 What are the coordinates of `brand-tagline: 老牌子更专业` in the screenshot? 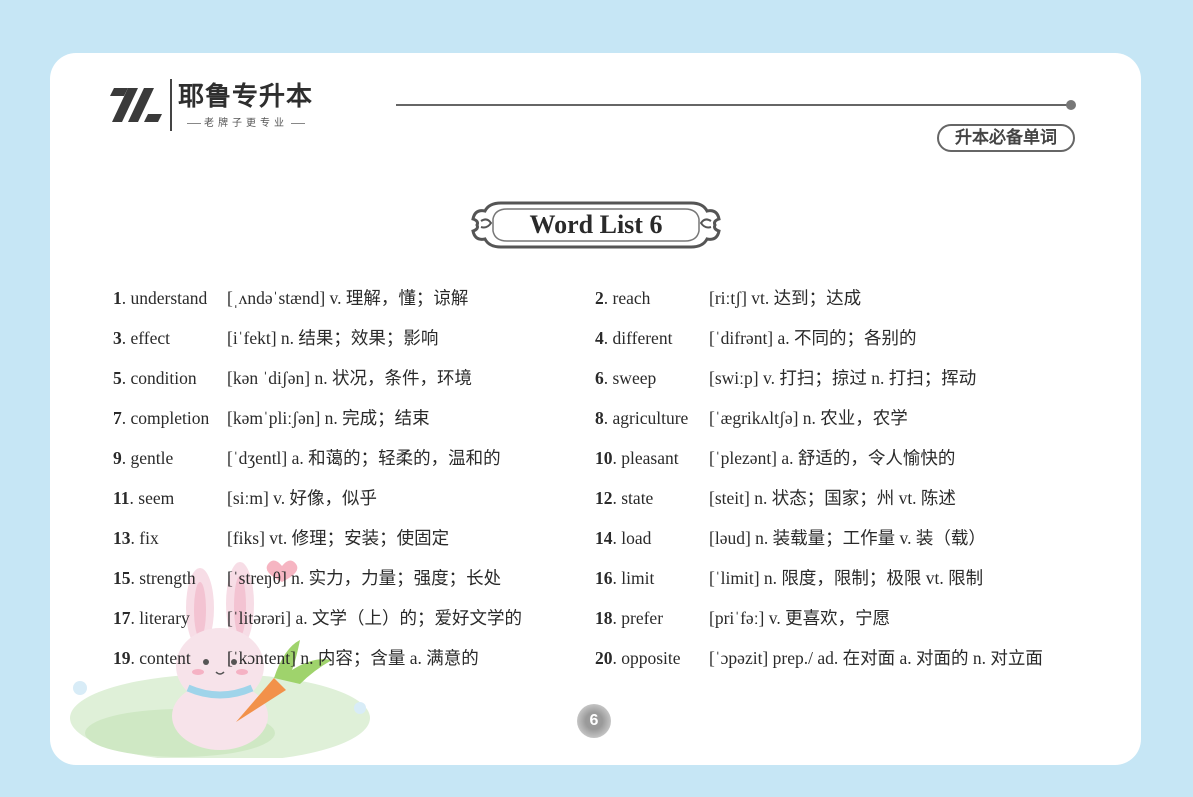 It's located at (246, 121).